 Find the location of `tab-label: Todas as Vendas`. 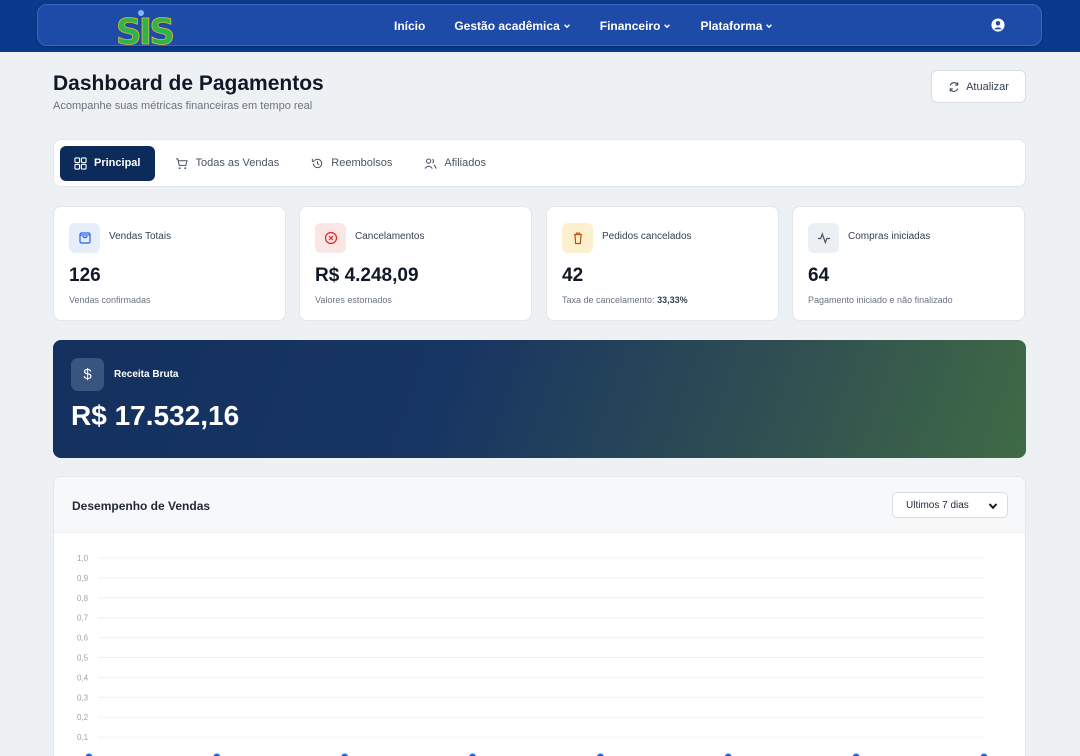

tab-label: Todas as Vendas is located at coordinates (237, 163).